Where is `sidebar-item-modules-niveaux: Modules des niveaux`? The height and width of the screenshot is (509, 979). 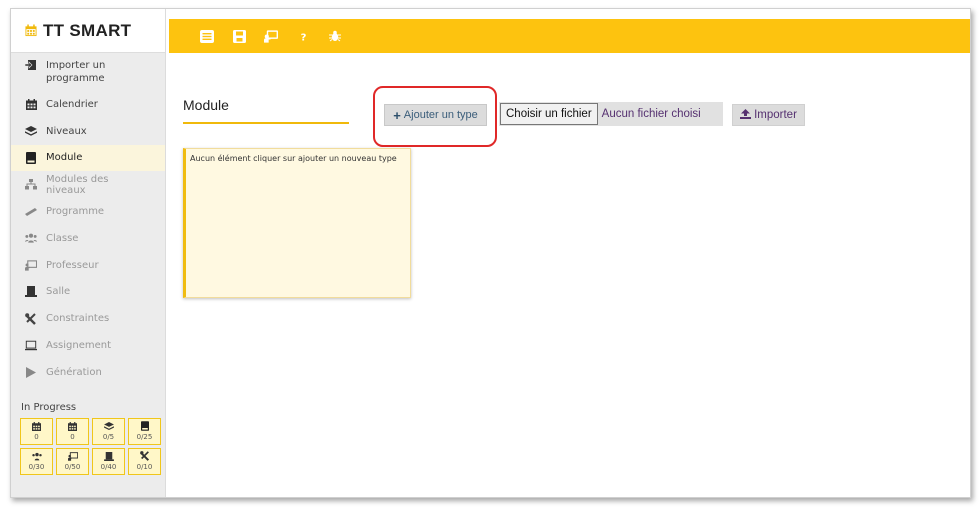 sidebar-item-modules-niveaux: Modules des niveaux is located at coordinates (88, 184).